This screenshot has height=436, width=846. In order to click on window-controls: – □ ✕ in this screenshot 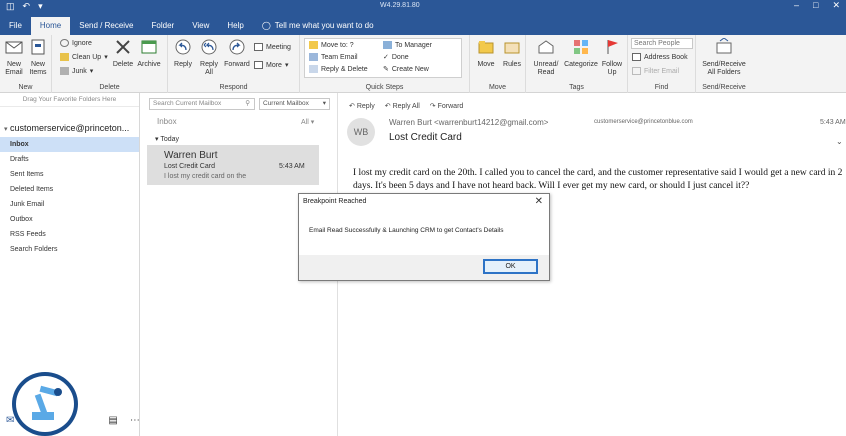, I will do `click(817, 5)`.